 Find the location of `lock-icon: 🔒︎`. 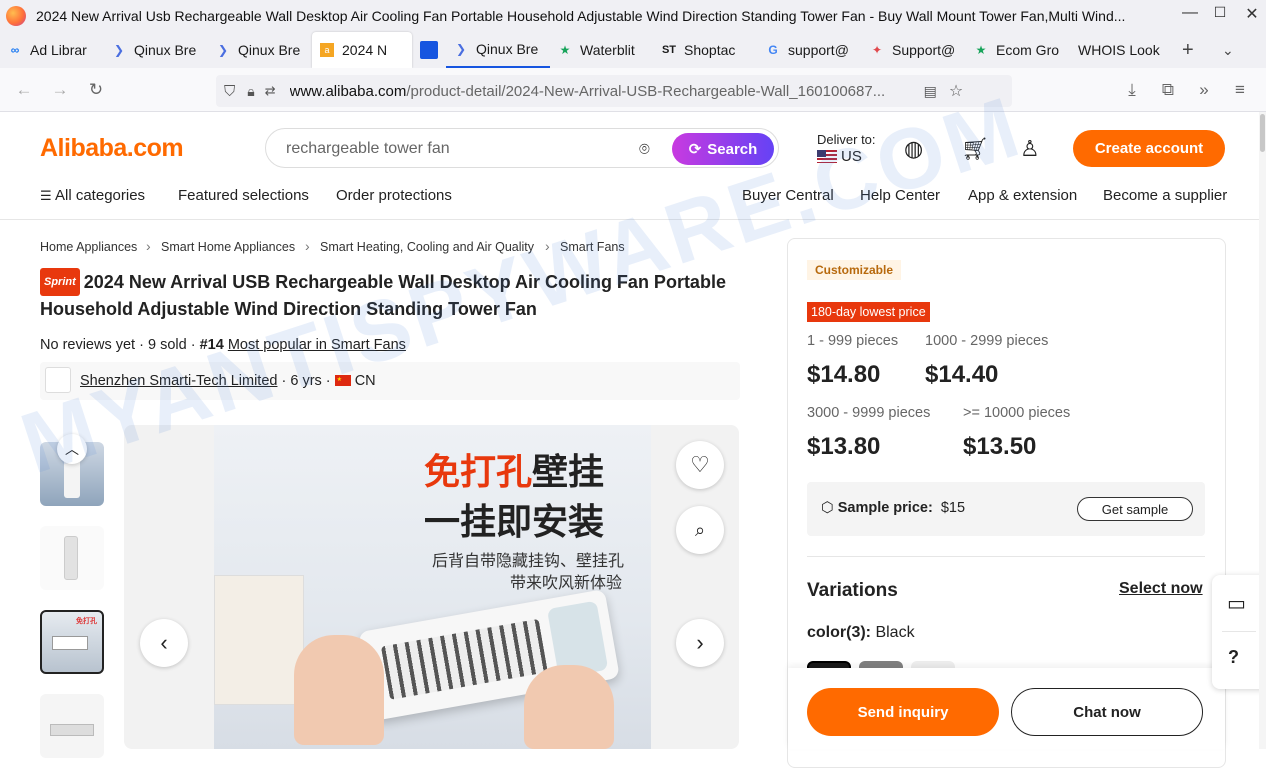

lock-icon: 🔒︎ is located at coordinates (250, 91).